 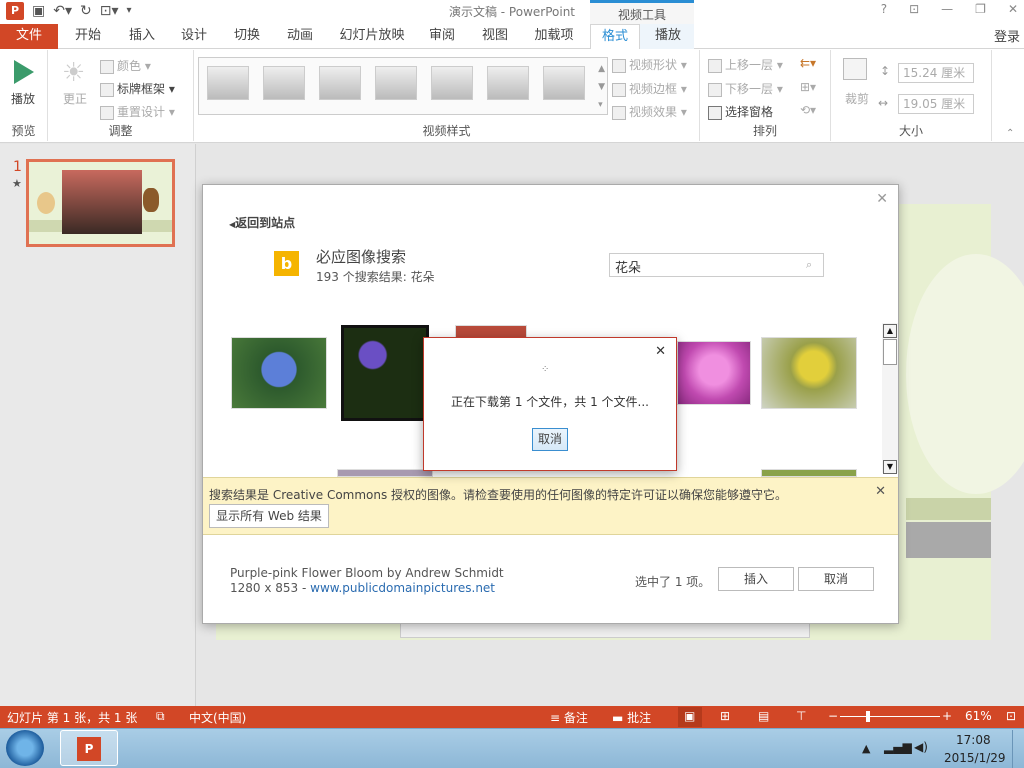 I want to click on play-button: 播放, so click(x=23, y=98).